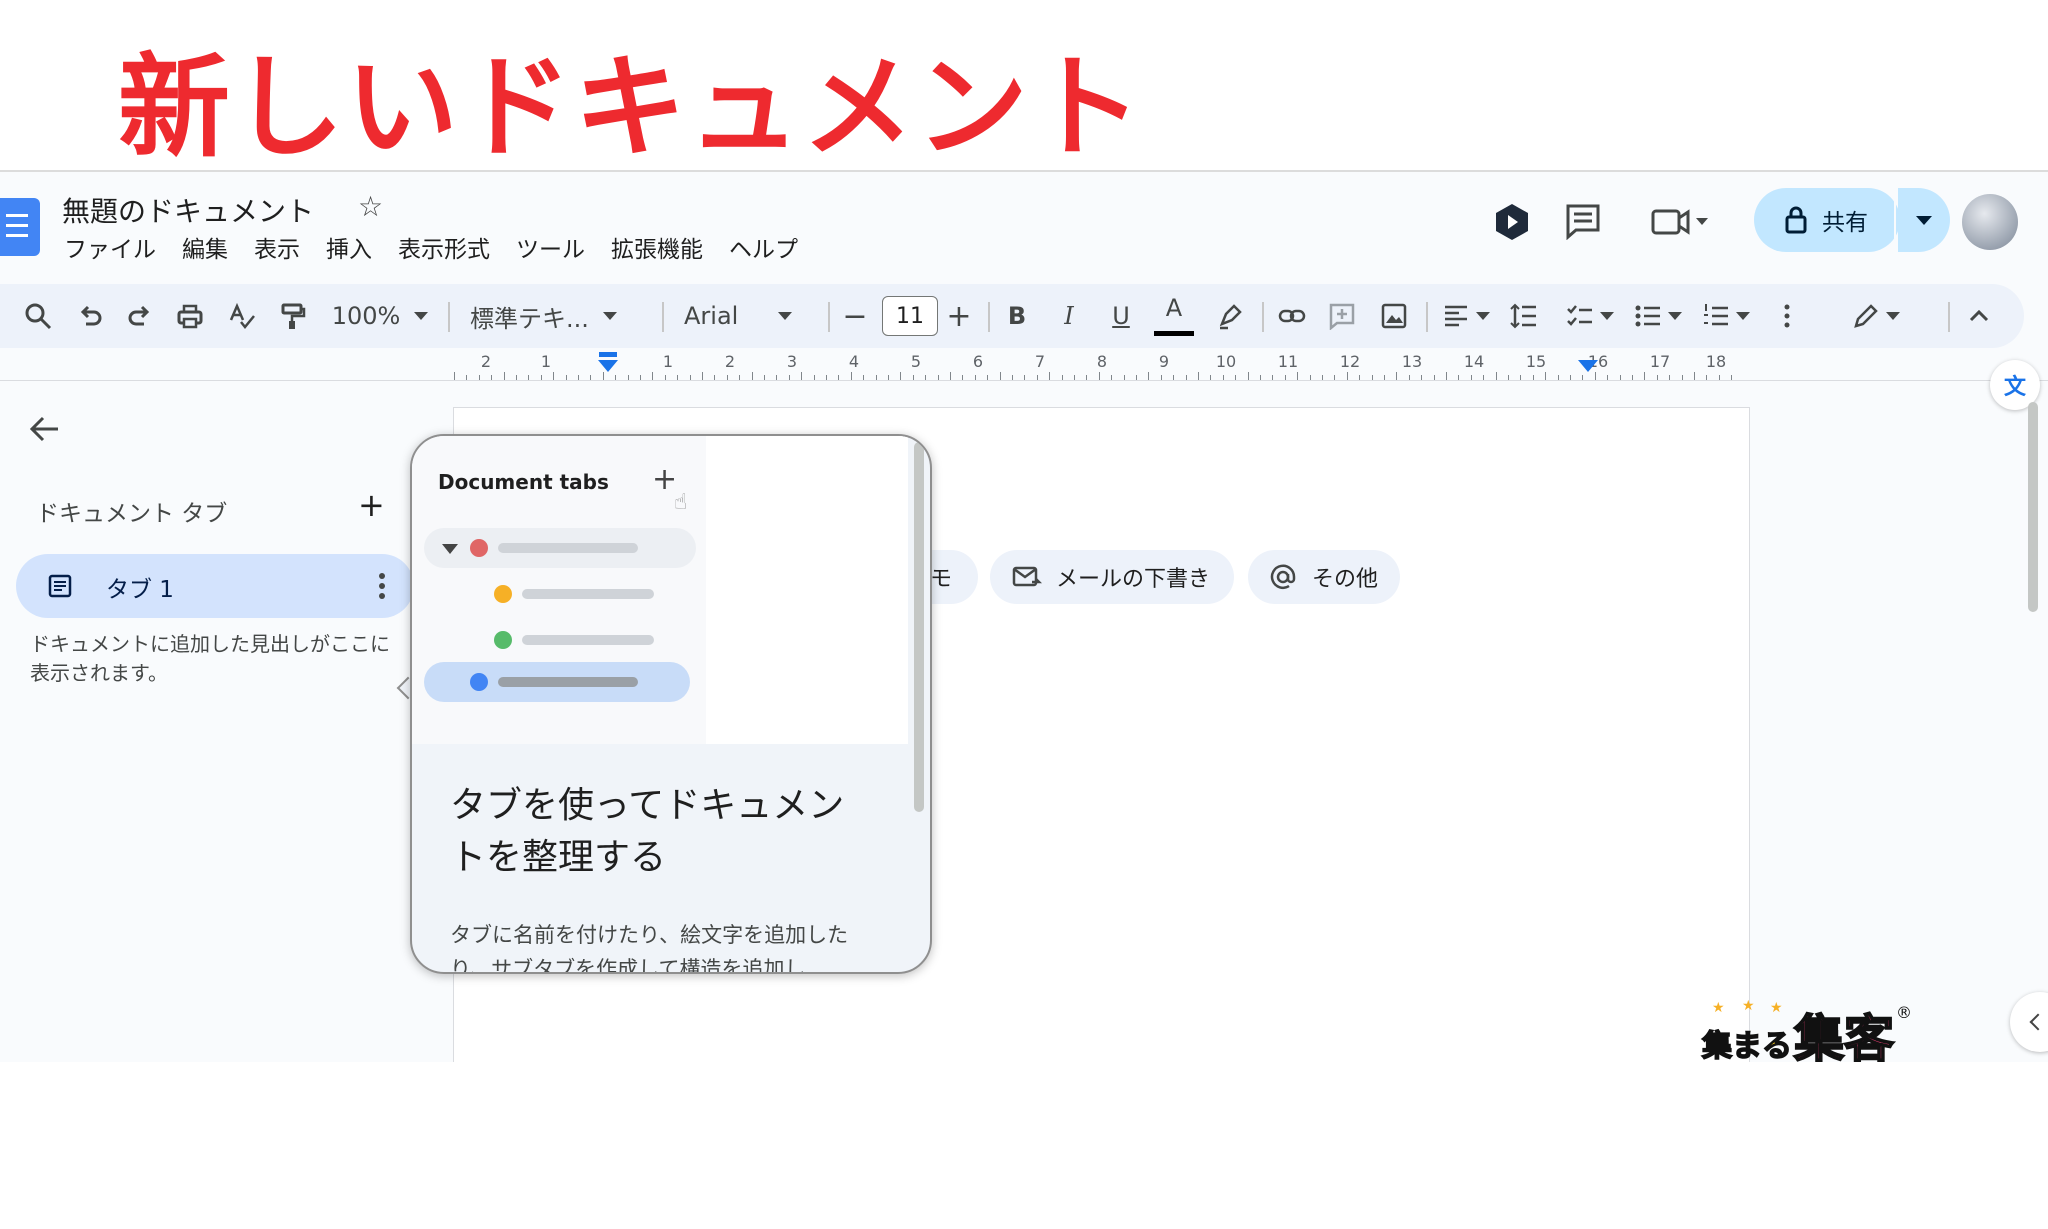  Describe the element at coordinates (140, 316) in the screenshot. I see `redo-icon` at that location.